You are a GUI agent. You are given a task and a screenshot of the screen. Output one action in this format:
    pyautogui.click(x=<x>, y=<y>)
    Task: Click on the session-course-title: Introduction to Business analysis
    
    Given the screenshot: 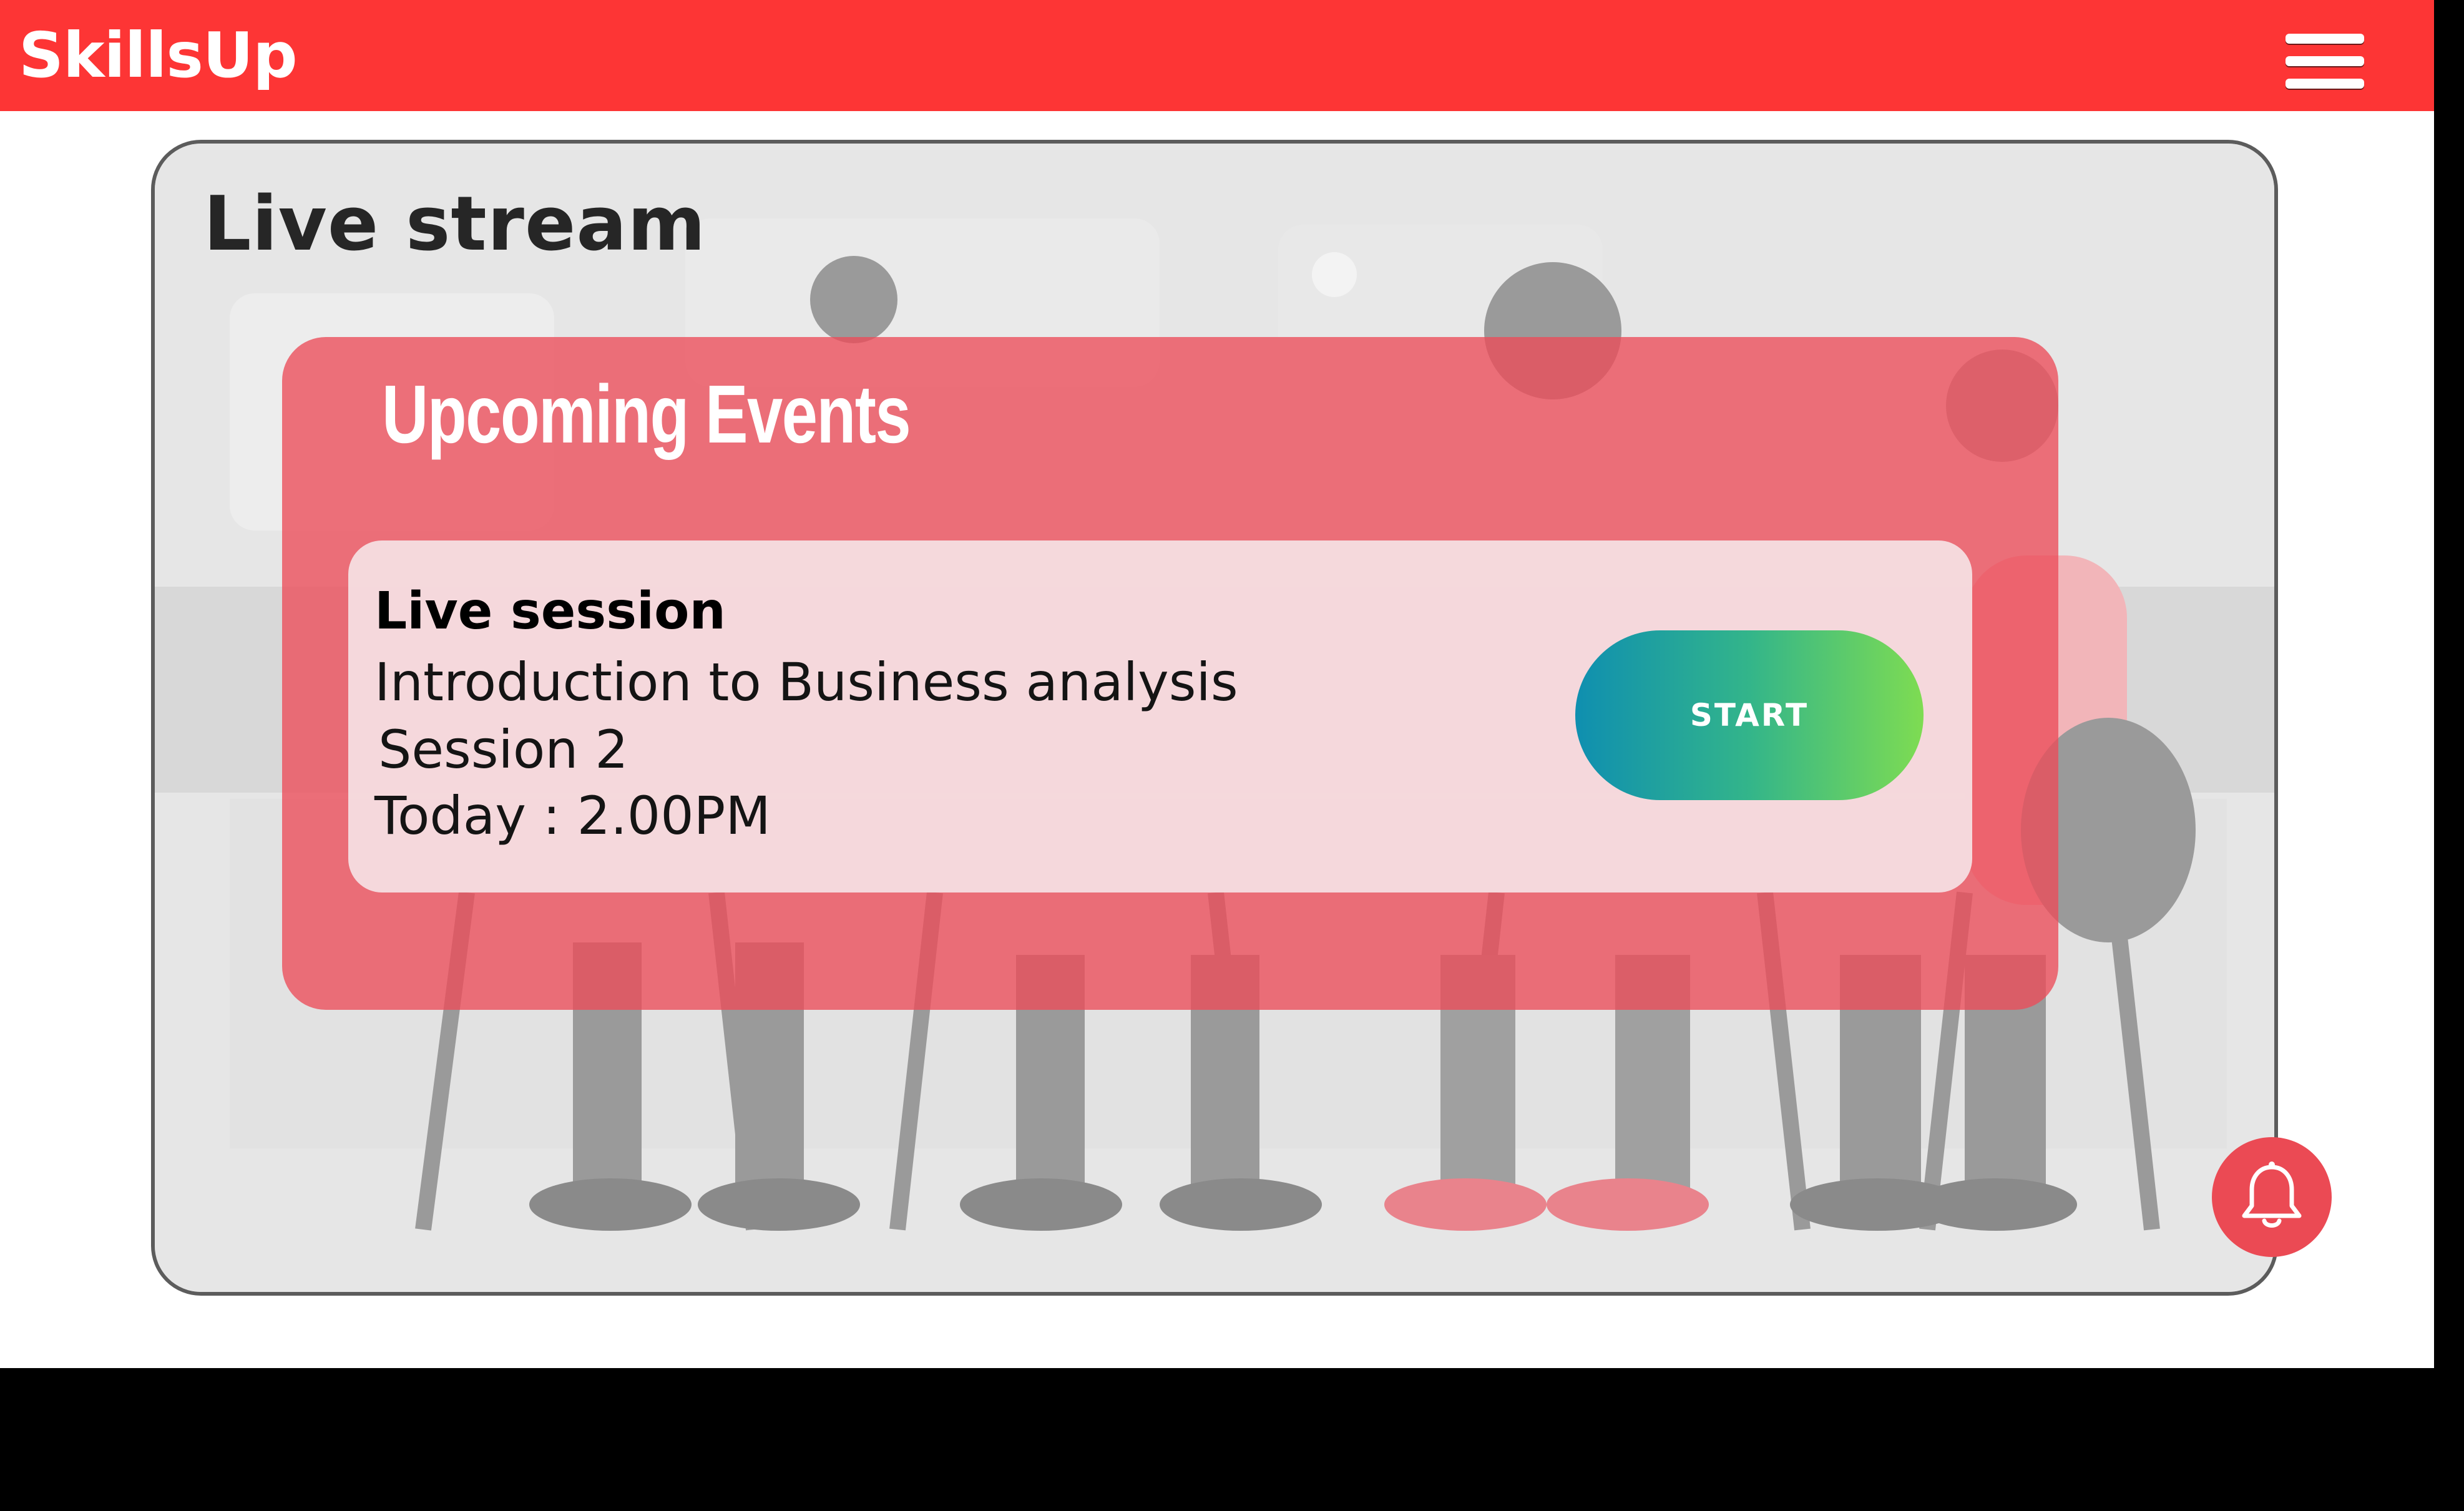 What is the action you would take?
    pyautogui.click(x=806, y=682)
    